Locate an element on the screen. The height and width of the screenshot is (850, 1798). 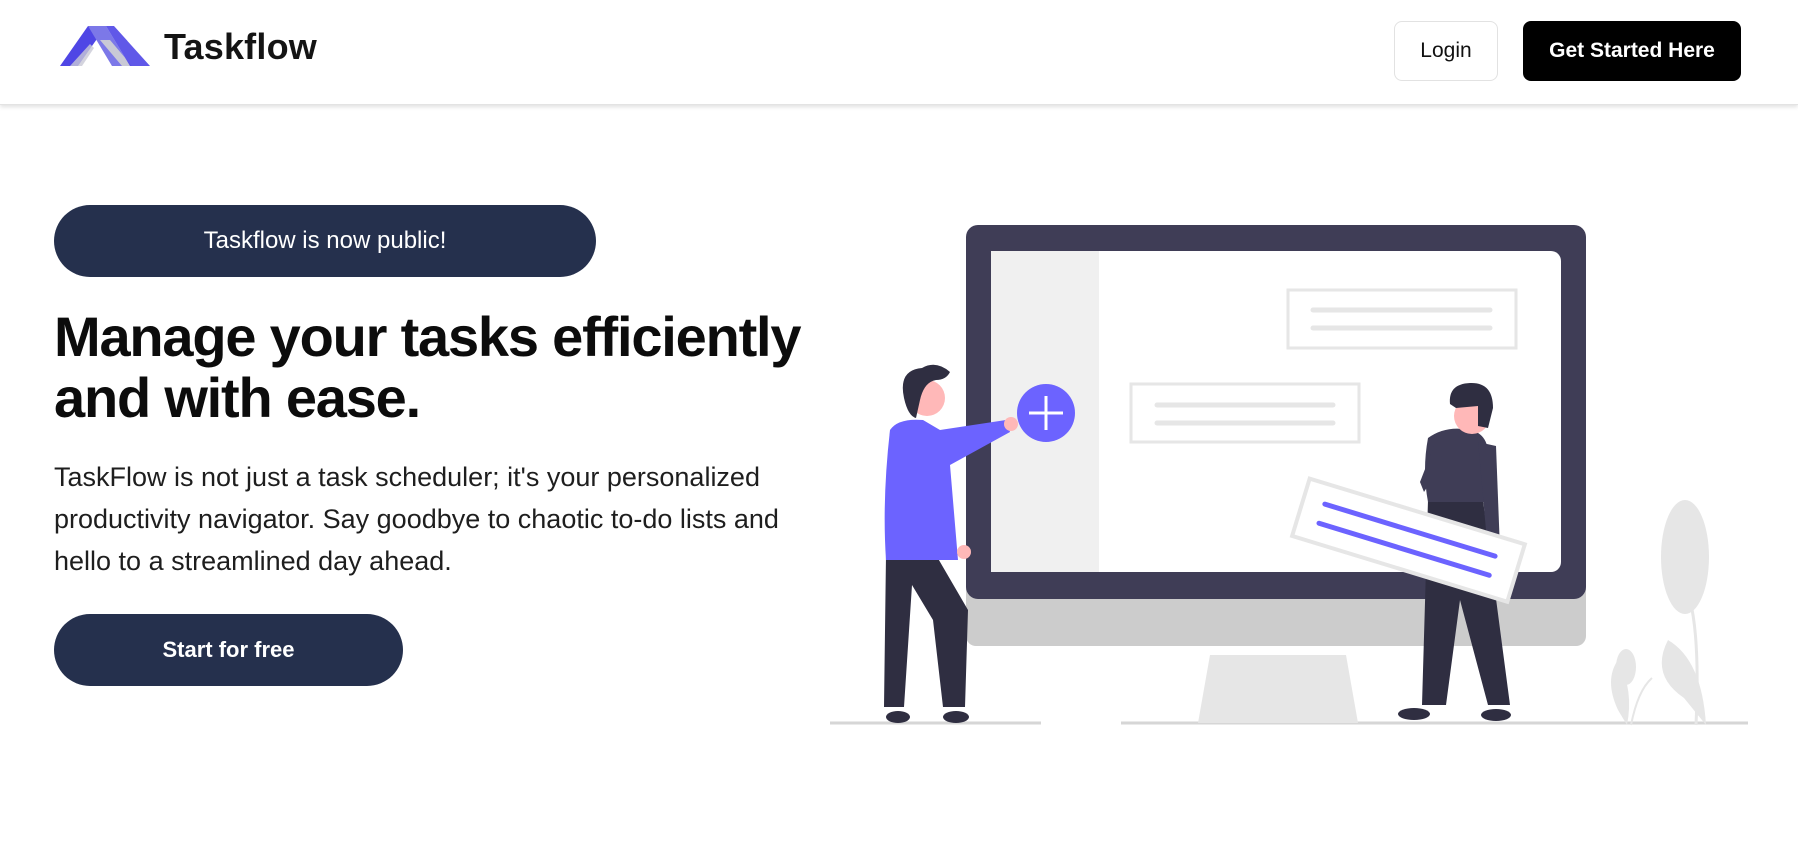
start-for-free-button: Start for free is located at coordinates (228, 650).